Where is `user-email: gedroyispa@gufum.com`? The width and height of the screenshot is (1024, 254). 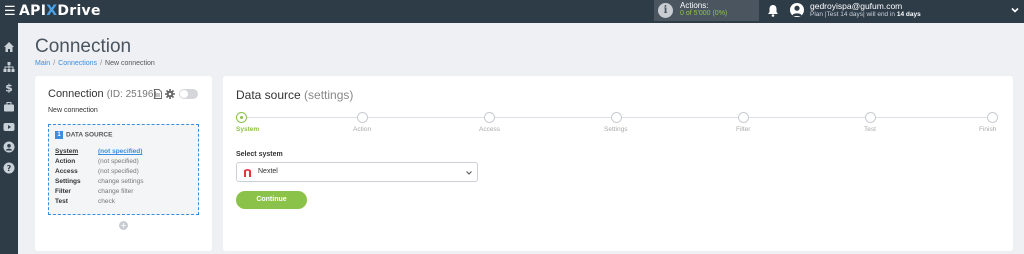 user-email: gedroyispa@gufum.com is located at coordinates (856, 6).